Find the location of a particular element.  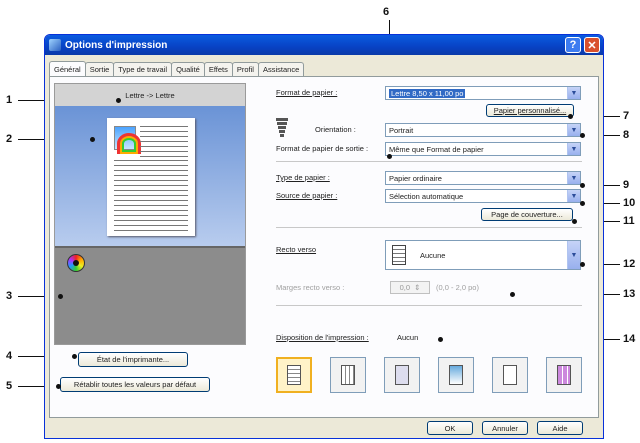

paper-format-select: Lettre 8,50 x 11,00 po ▼ is located at coordinates (483, 93).